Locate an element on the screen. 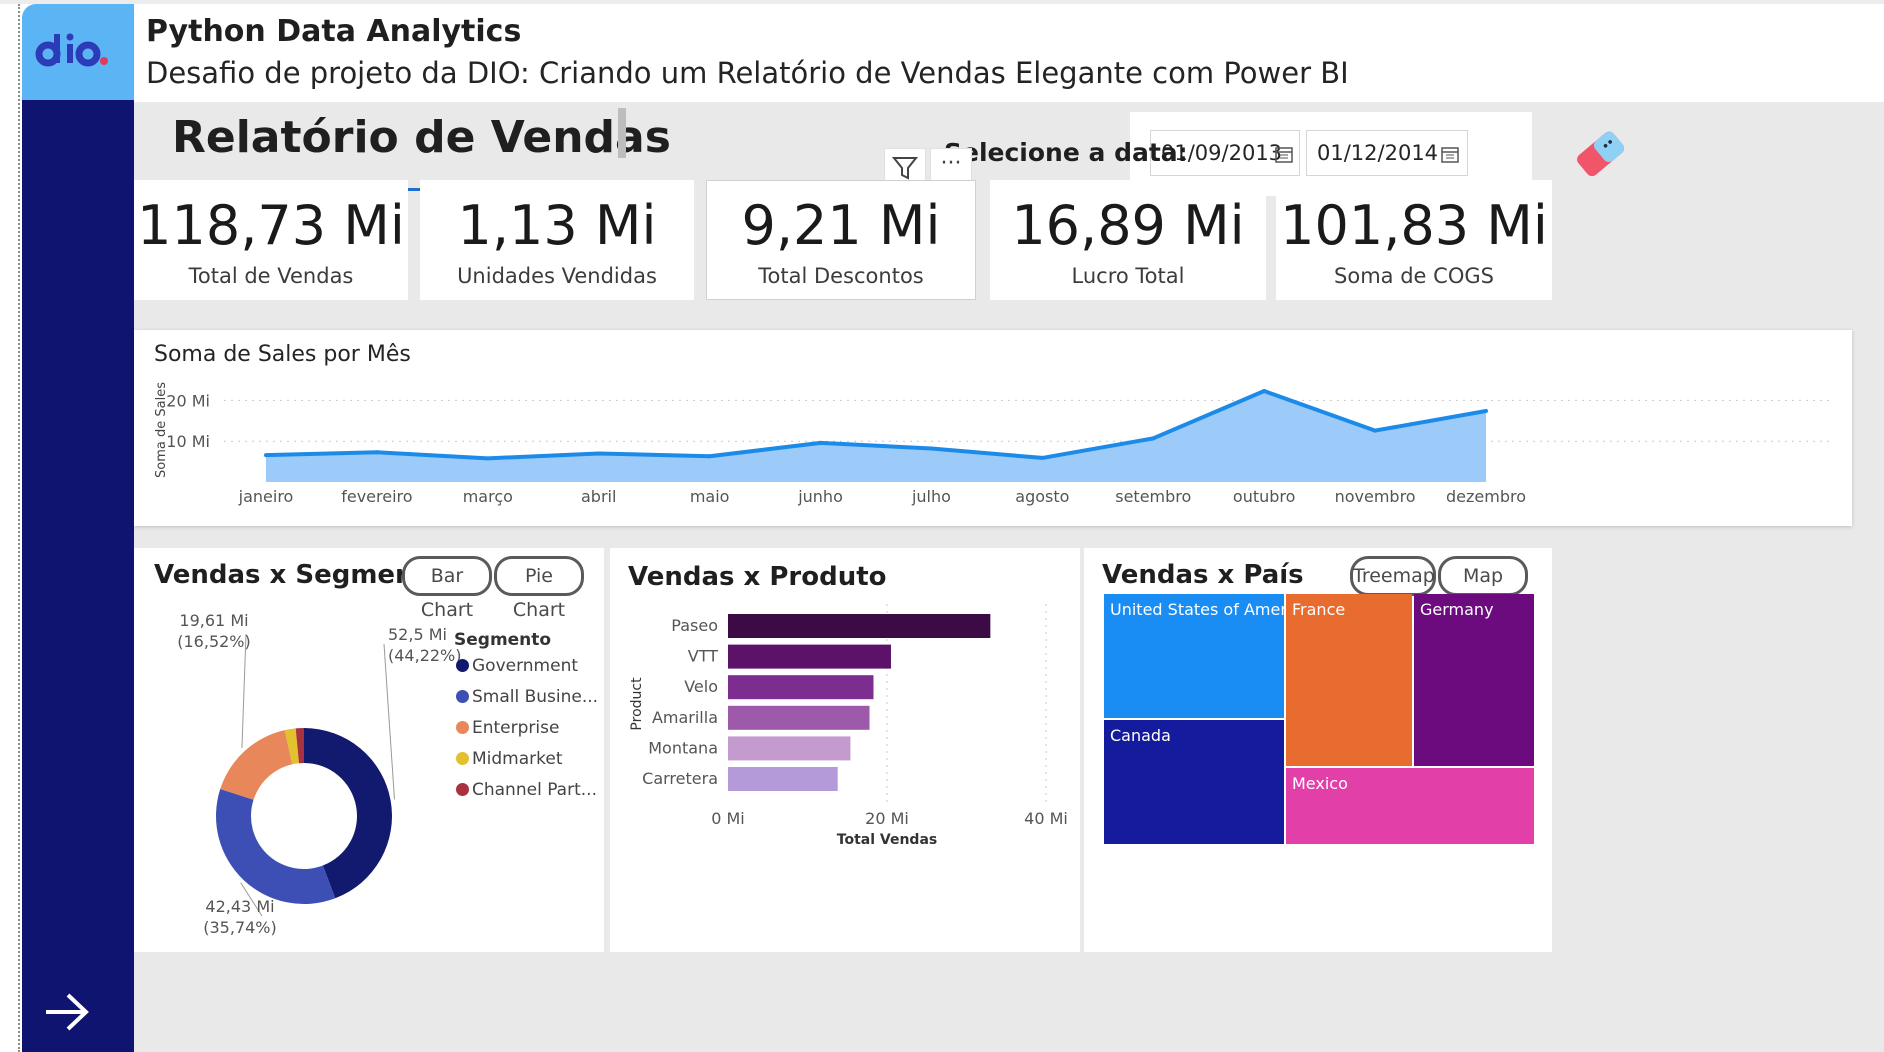 The image size is (1884, 1052). slice-percent-label: (35,74%) is located at coordinates (240, 927).